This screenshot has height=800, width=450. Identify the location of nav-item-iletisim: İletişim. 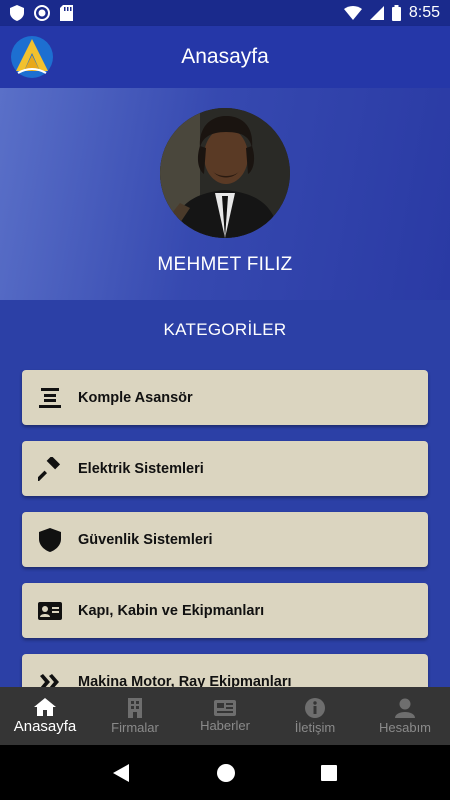
(315, 716).